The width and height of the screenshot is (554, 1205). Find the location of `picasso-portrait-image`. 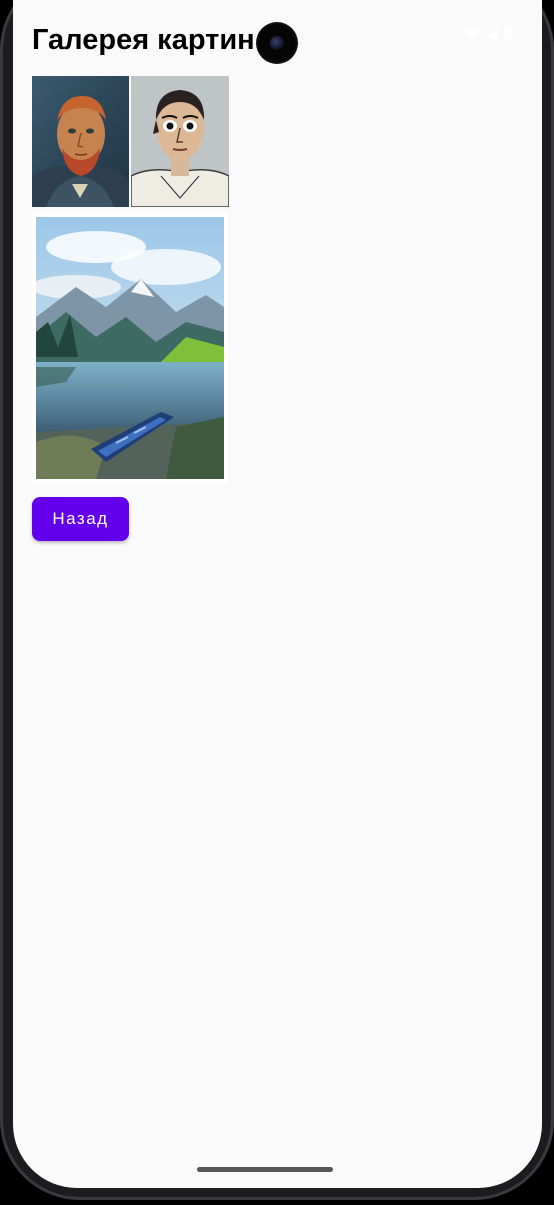

picasso-portrait-image is located at coordinates (180, 141).